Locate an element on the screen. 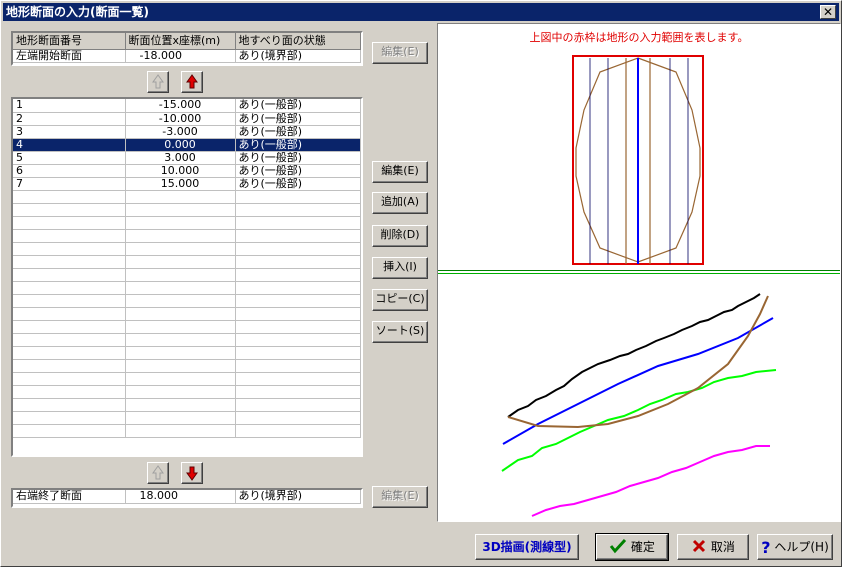  move-down-button is located at coordinates (192, 473).